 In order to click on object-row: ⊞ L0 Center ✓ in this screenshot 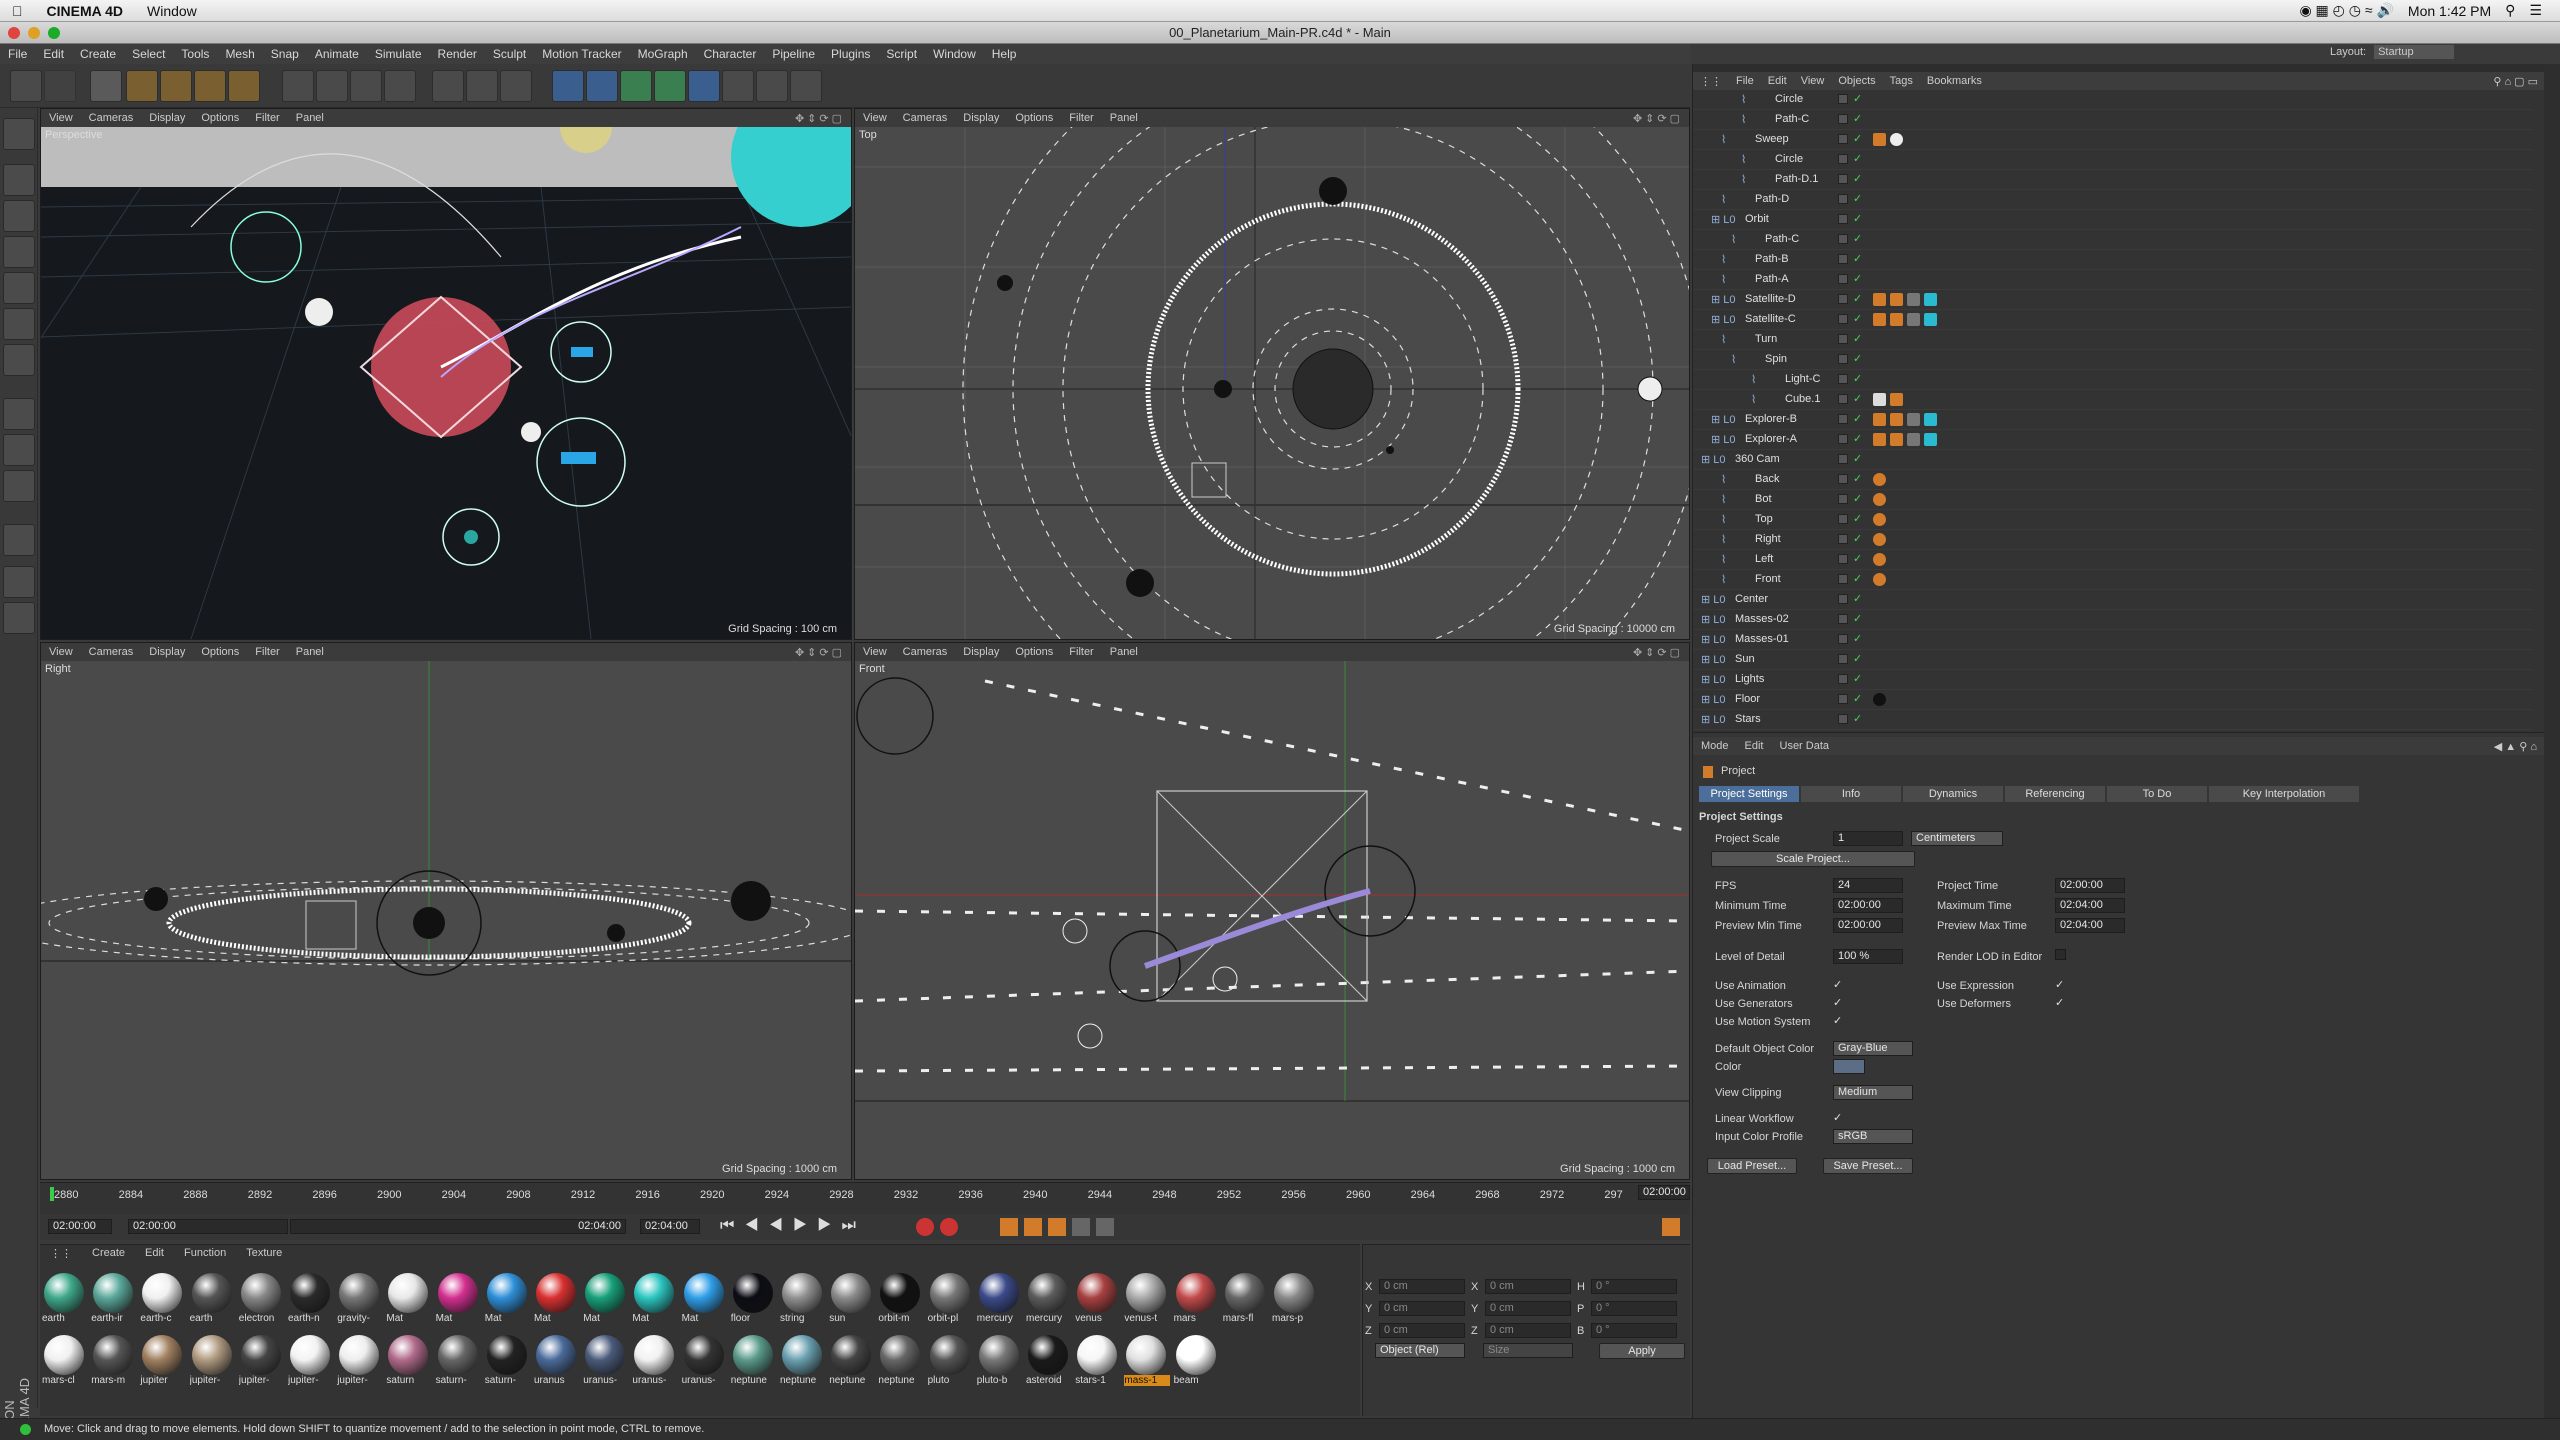, I will do `click(2113, 600)`.